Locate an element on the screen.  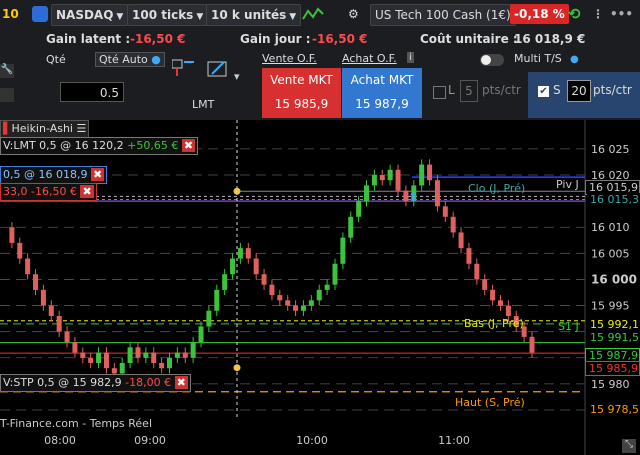
price-tag-bid: 15 985,9 is located at coordinates (612, 368).